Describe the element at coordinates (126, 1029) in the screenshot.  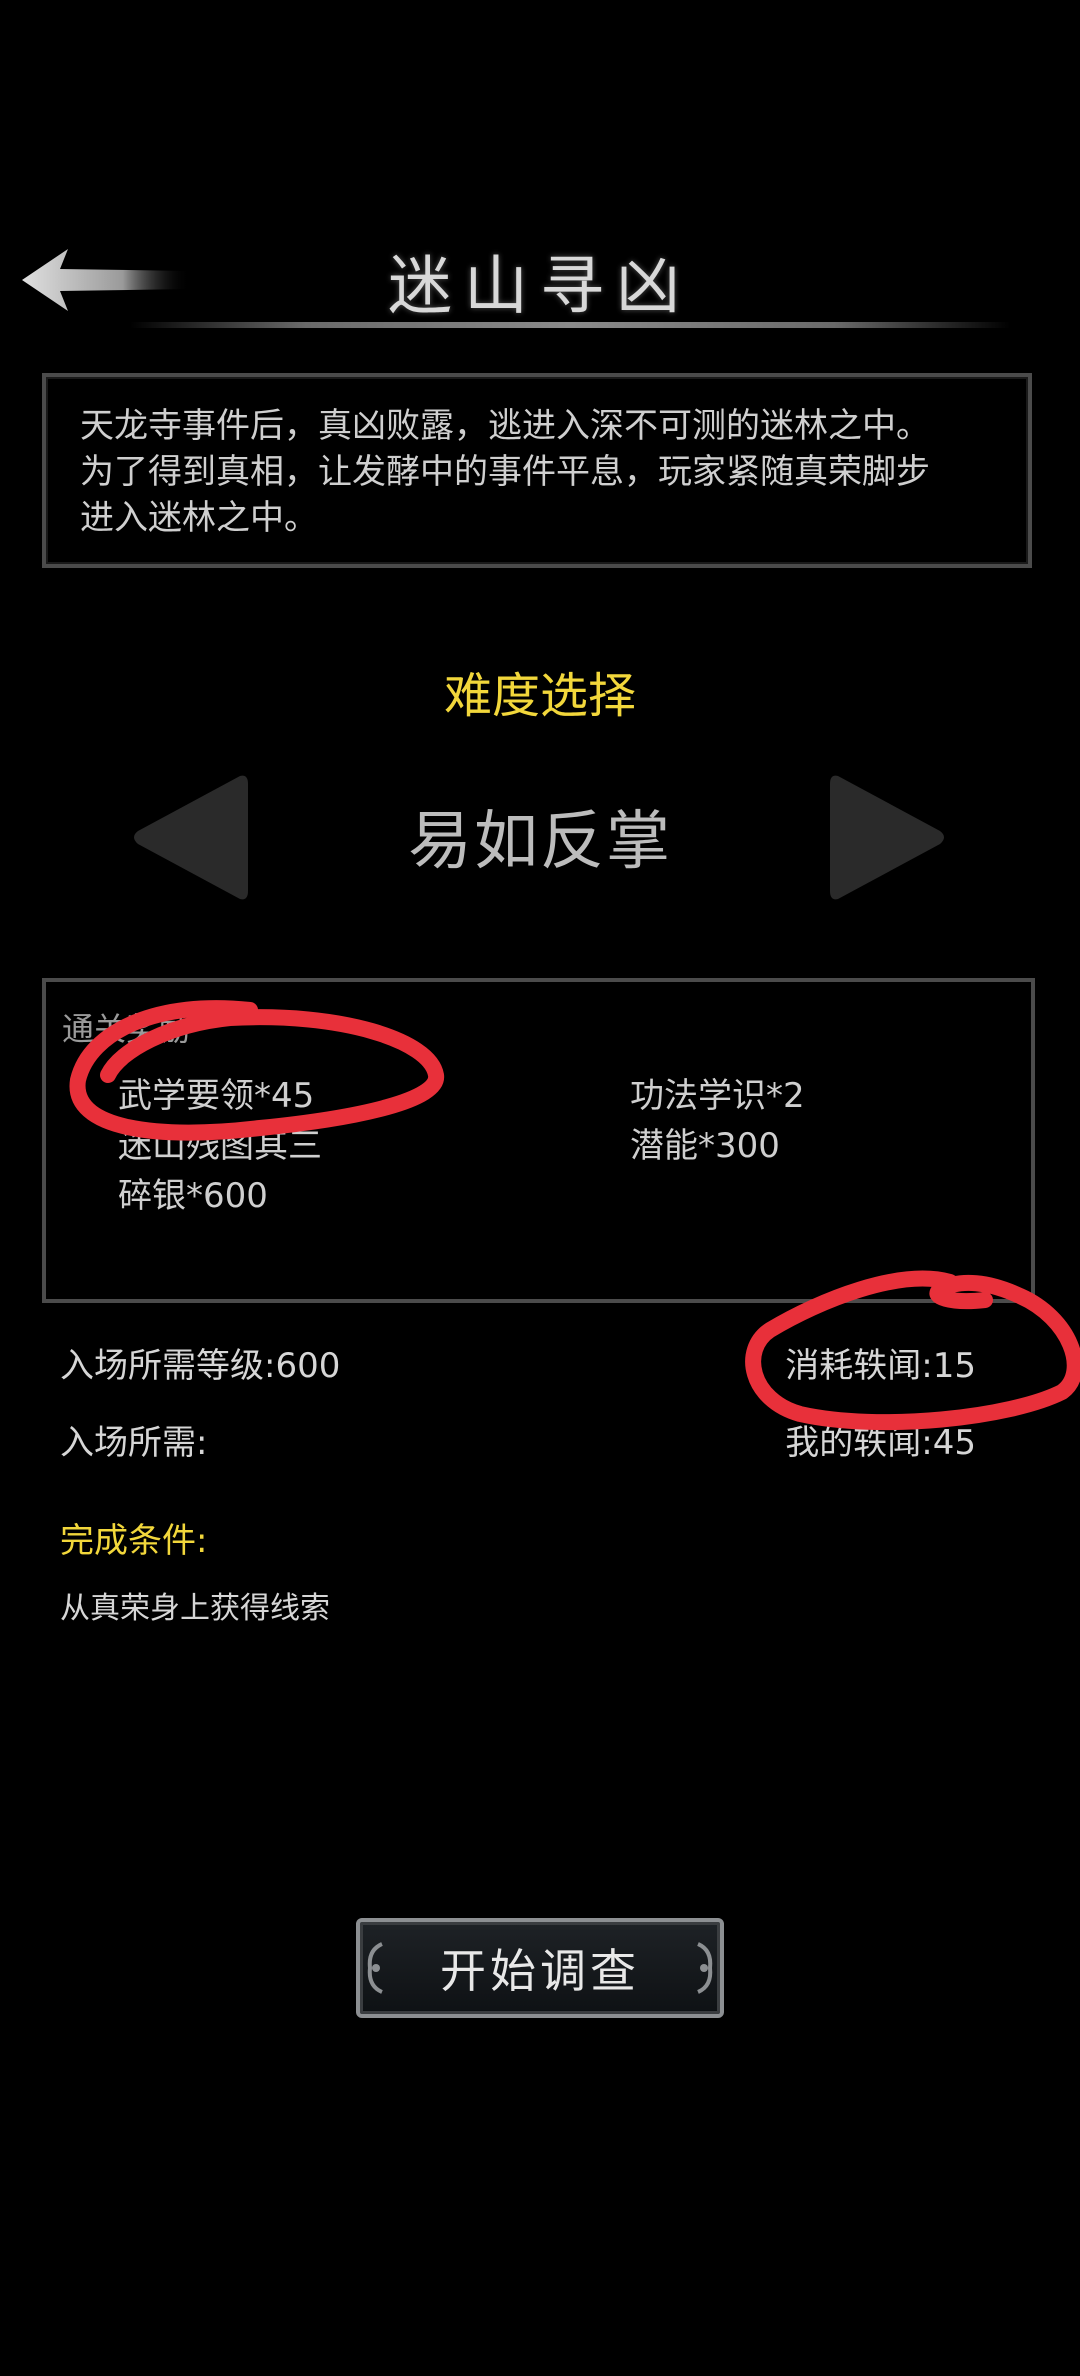
I see `rewards-title: 通关奖励` at that location.